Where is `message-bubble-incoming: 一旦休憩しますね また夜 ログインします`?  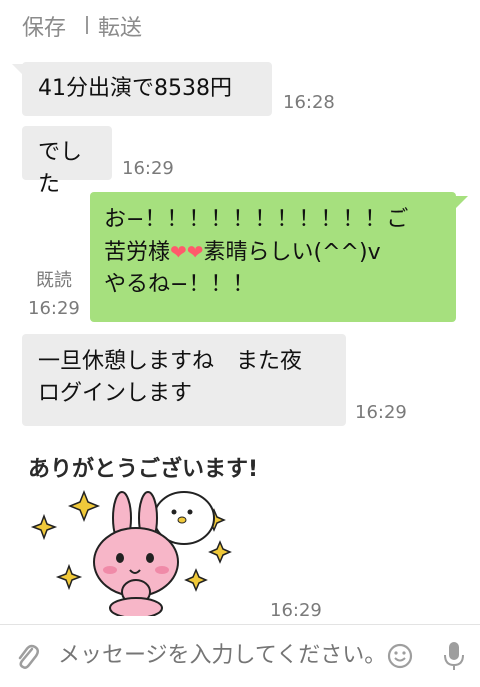 message-bubble-incoming: 一旦休憩しますね また夜 ログインします is located at coordinates (184, 380).